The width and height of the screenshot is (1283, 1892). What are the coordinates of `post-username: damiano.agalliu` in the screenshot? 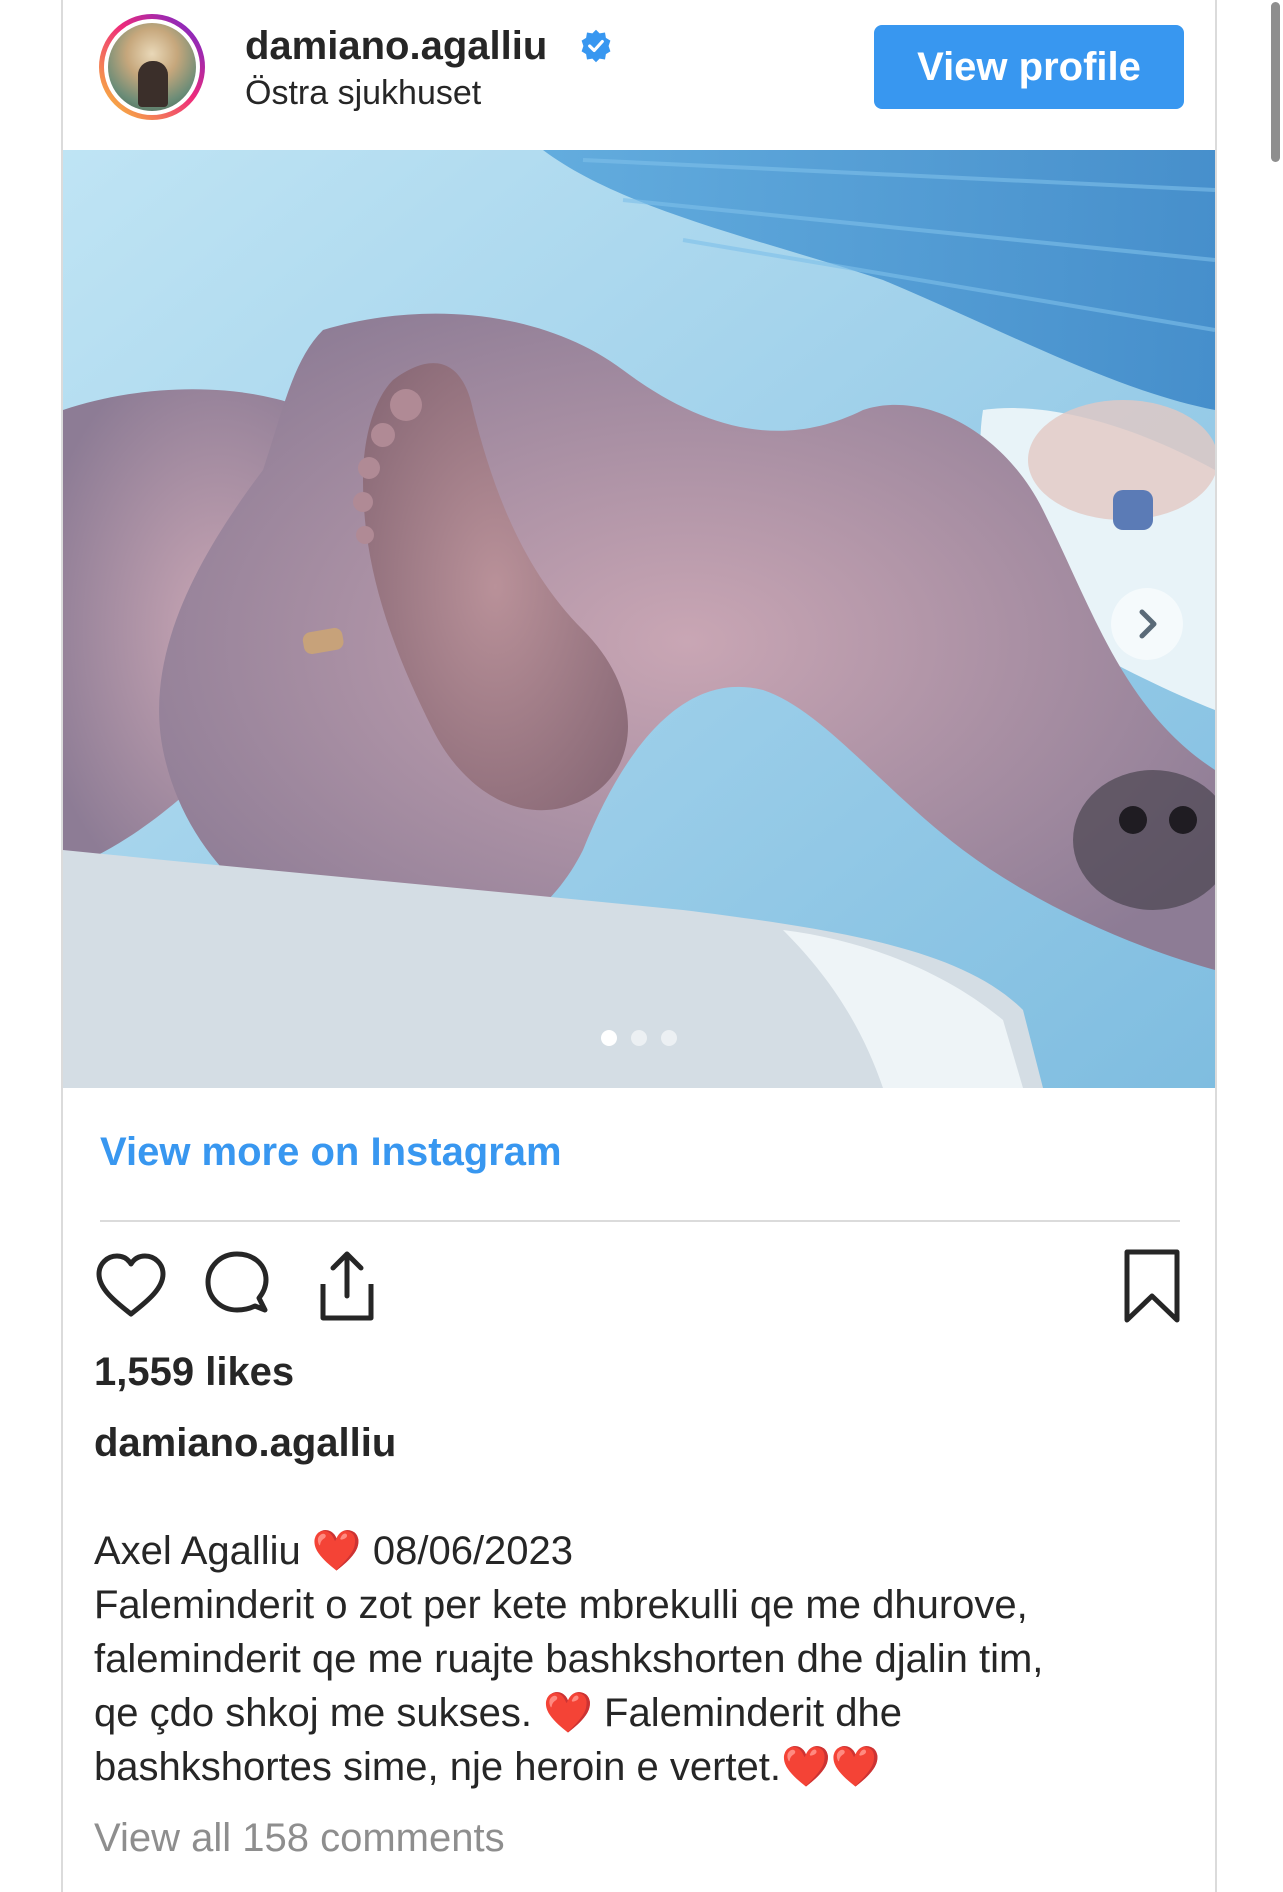 It's located at (396, 46).